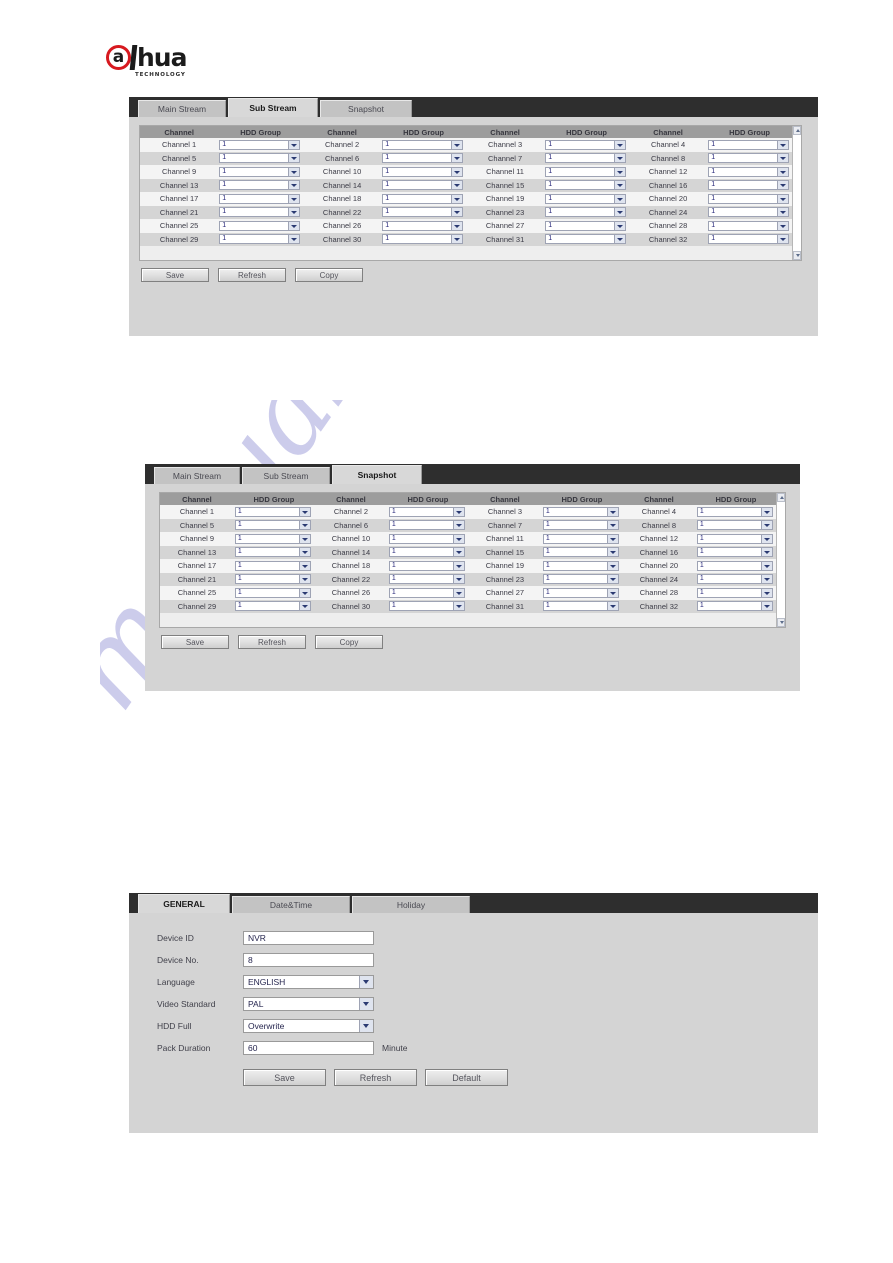 The height and width of the screenshot is (1263, 893). What do you see at coordinates (184, 903) in the screenshot?
I see `tab-general: GENERAL` at bounding box center [184, 903].